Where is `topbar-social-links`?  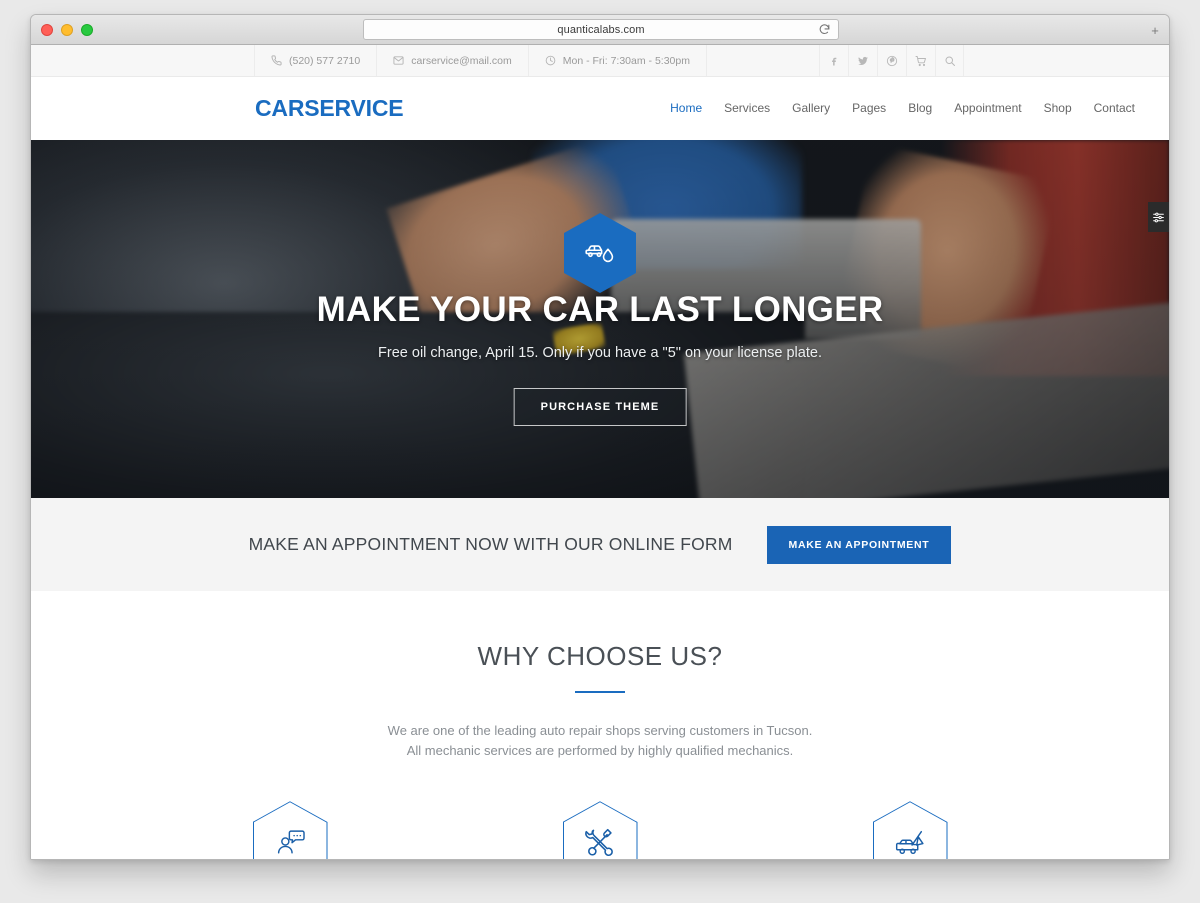
topbar-social-links is located at coordinates (891, 60).